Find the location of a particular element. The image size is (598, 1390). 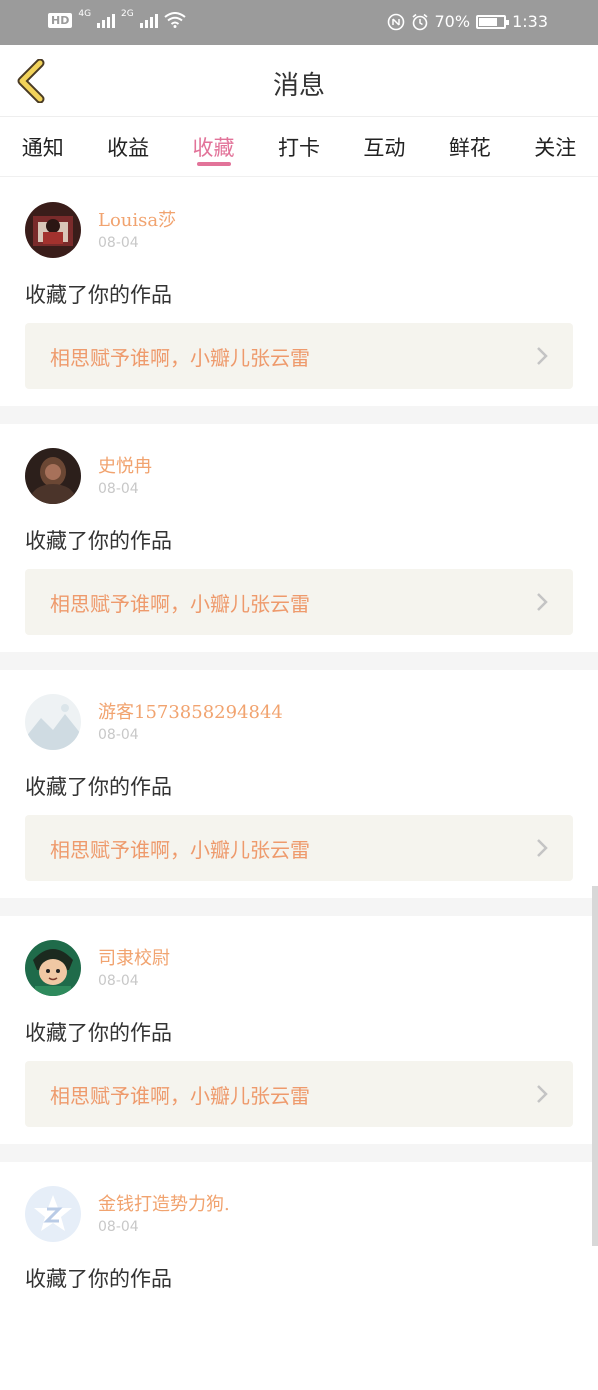

tab-label: 通知 is located at coordinates (42, 147).